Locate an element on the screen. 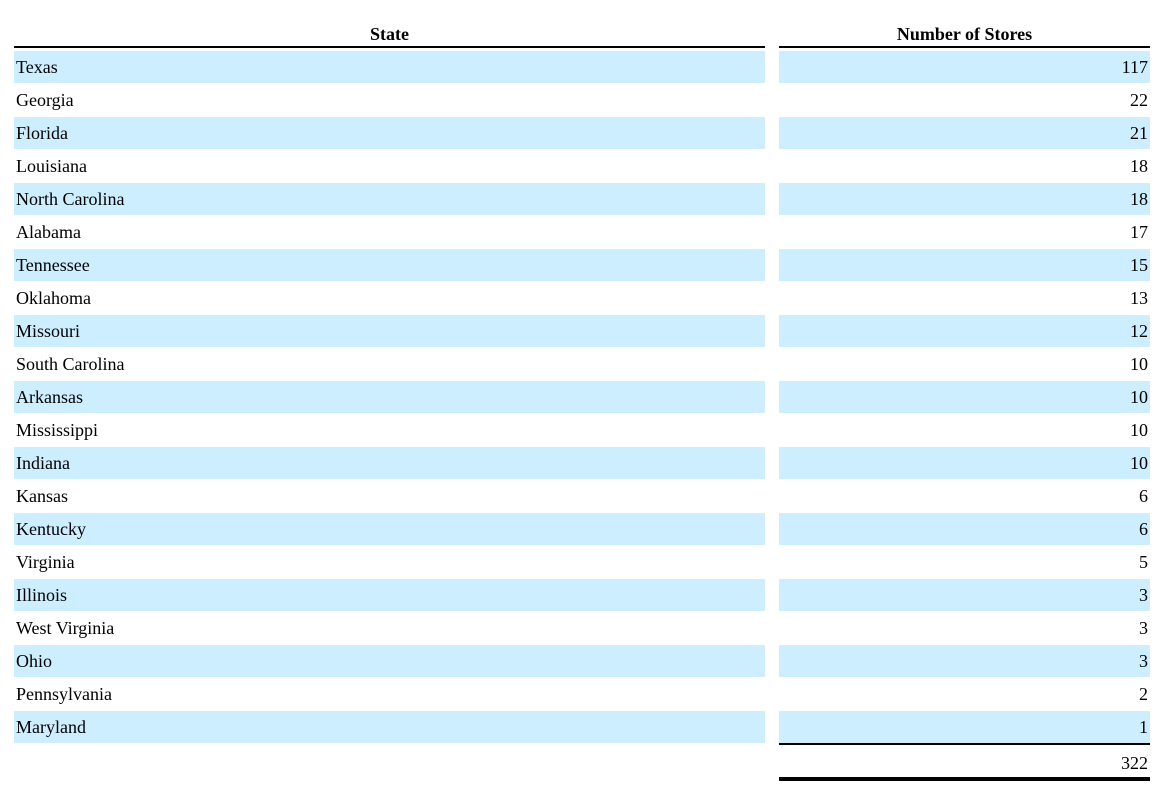  table-row: Tennessee 15 is located at coordinates (582, 265).